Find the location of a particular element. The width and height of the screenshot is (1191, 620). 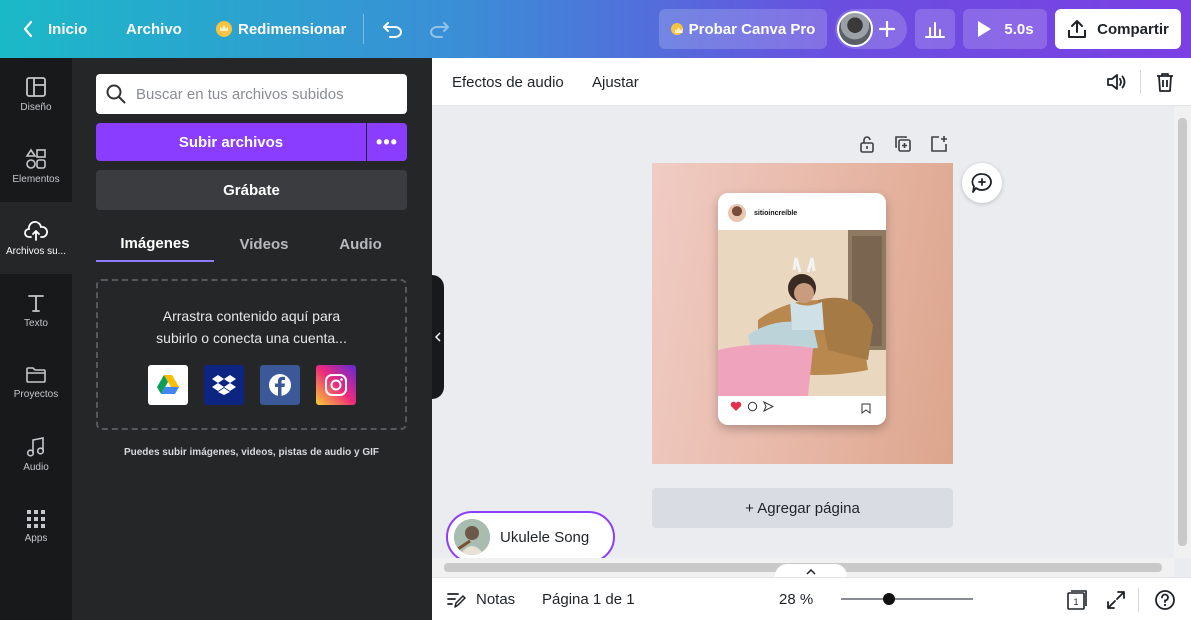

google-drive-icon is located at coordinates (168, 384).